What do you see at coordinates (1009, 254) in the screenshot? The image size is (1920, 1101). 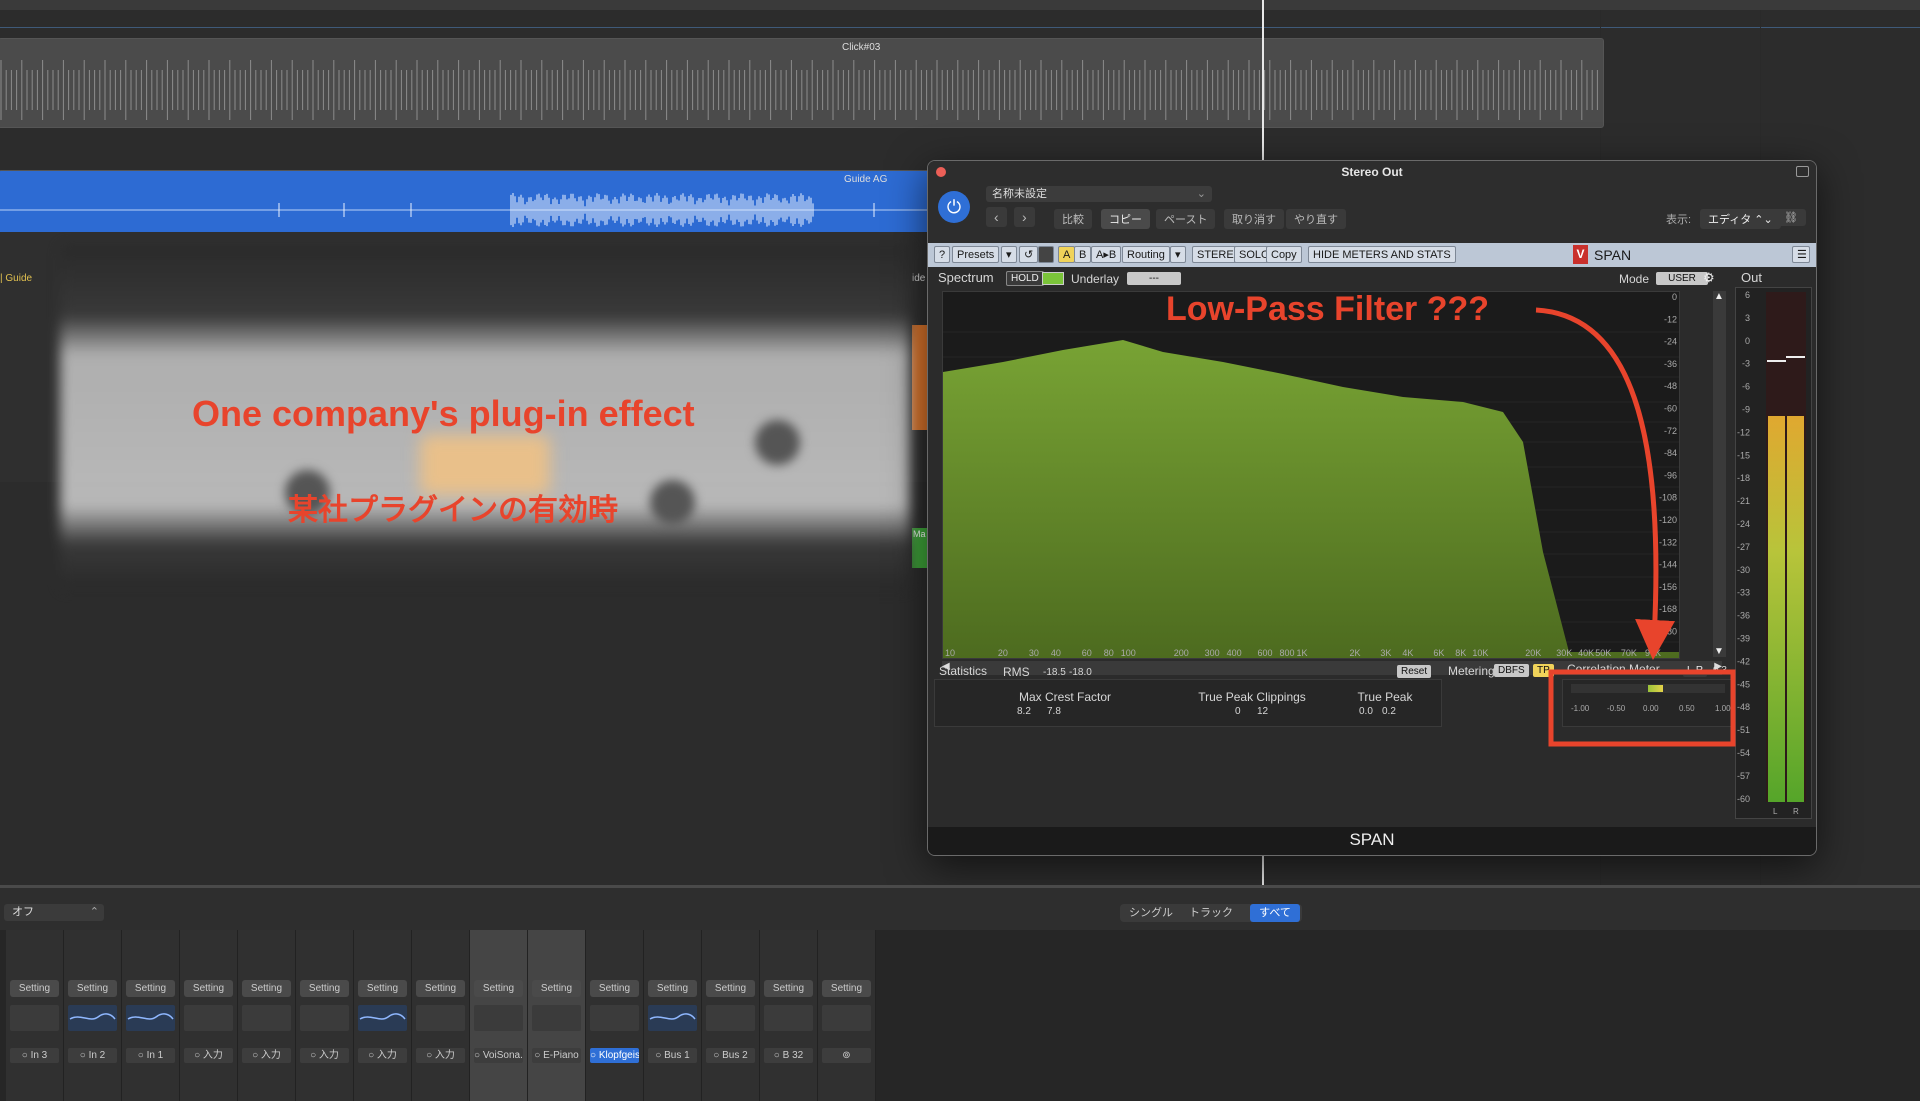 I see `presets-menu-icon: ▾` at bounding box center [1009, 254].